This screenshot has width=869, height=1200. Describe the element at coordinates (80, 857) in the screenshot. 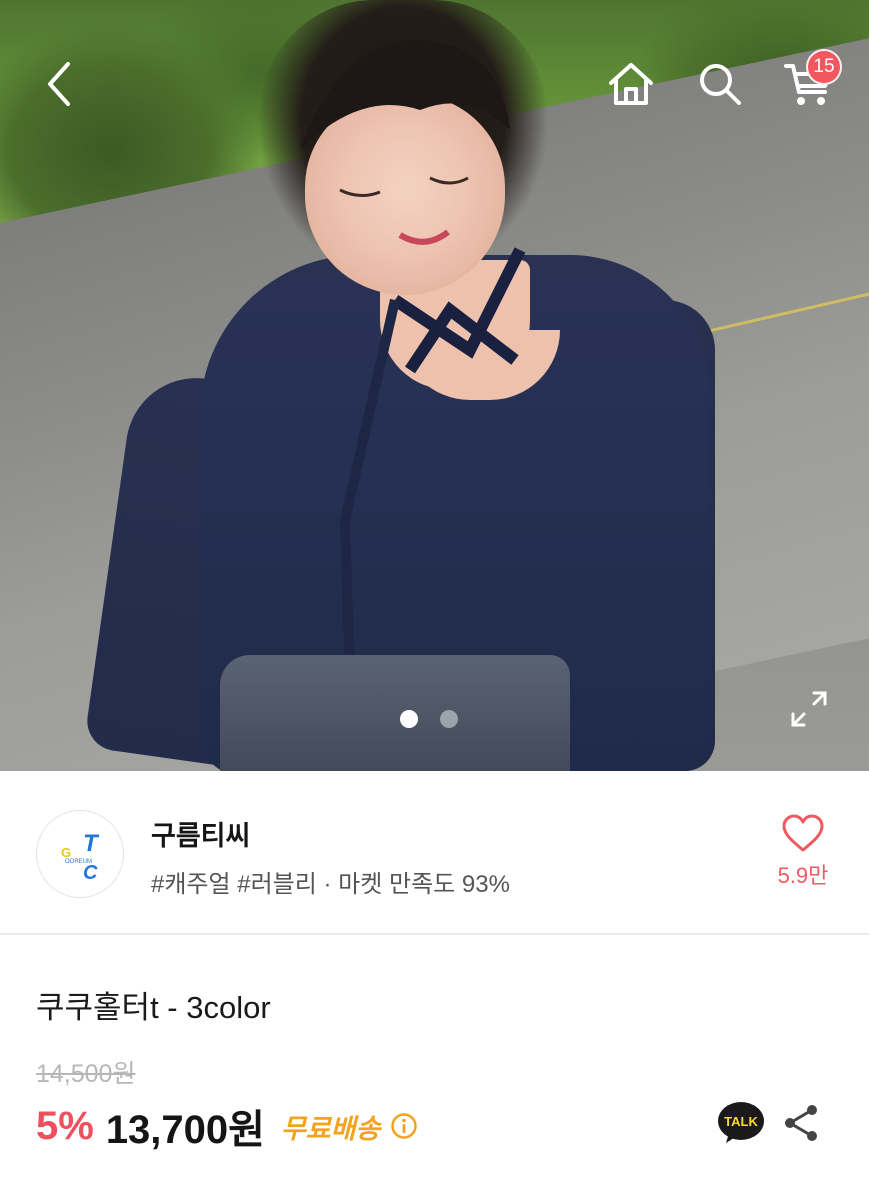

I see `seller-logo-image: T G OOREUM C` at that location.